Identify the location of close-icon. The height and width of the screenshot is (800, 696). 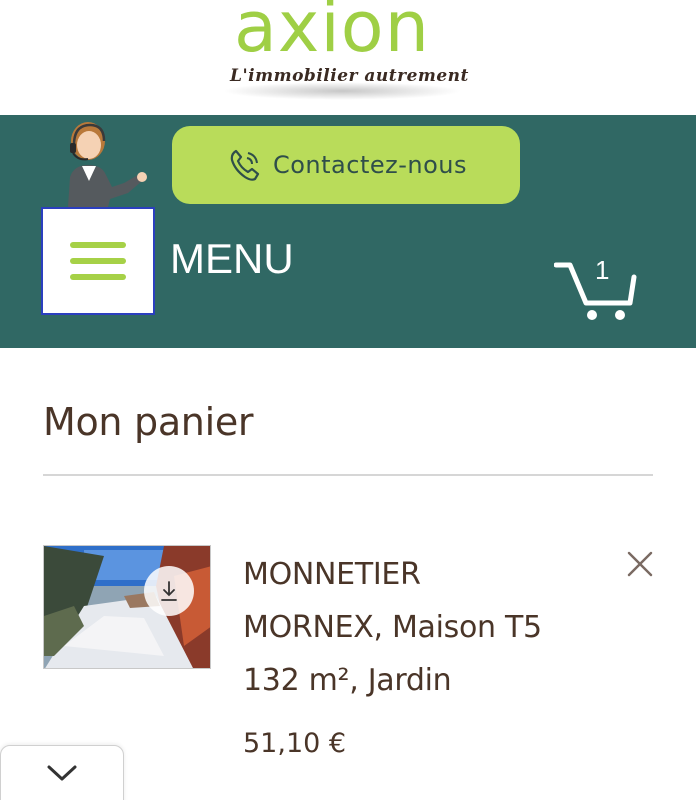
(640, 564).